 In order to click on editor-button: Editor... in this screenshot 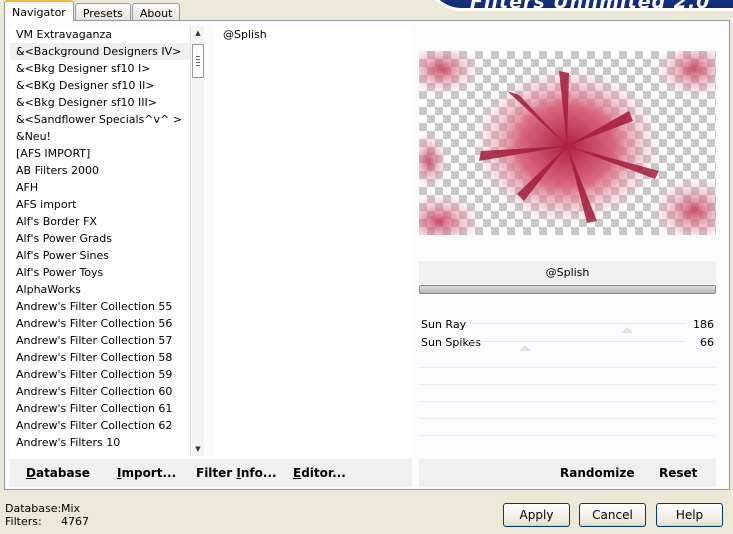, I will do `click(319, 473)`.